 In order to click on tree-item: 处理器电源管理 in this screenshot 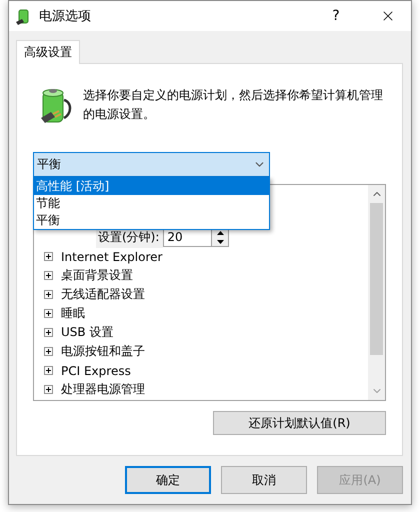, I will do `click(103, 389)`.